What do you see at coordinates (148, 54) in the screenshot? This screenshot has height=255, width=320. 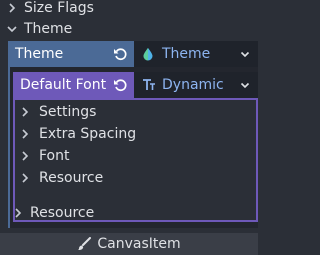 I see `droplet-icon` at bounding box center [148, 54].